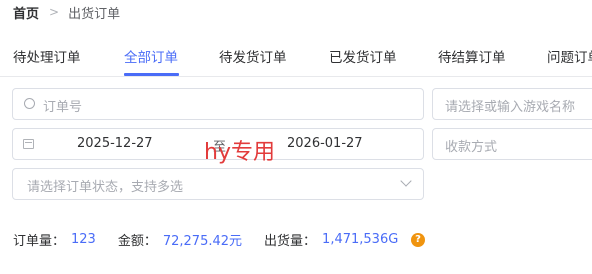 The image size is (592, 274). Describe the element at coordinates (512, 144) in the screenshot. I see `payment-method-select: 收款方式` at that location.